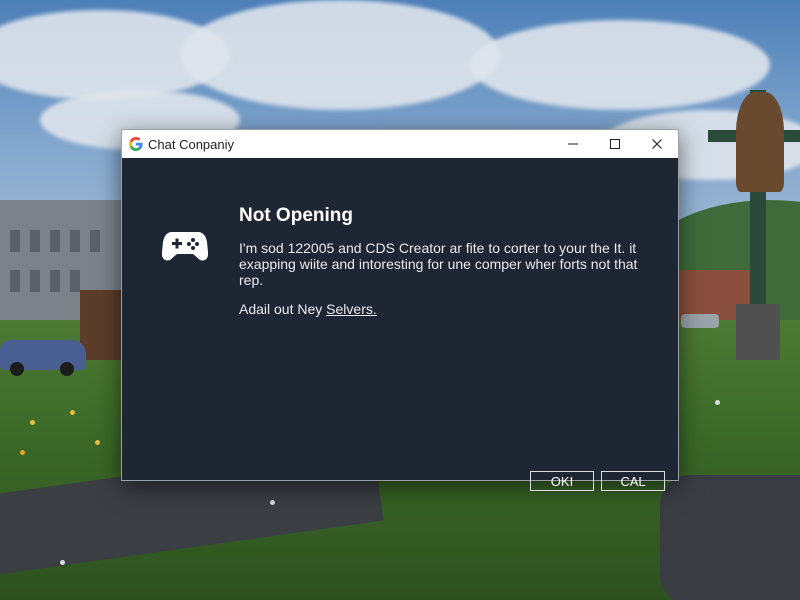  I want to click on ok-button: OKI, so click(562, 481).